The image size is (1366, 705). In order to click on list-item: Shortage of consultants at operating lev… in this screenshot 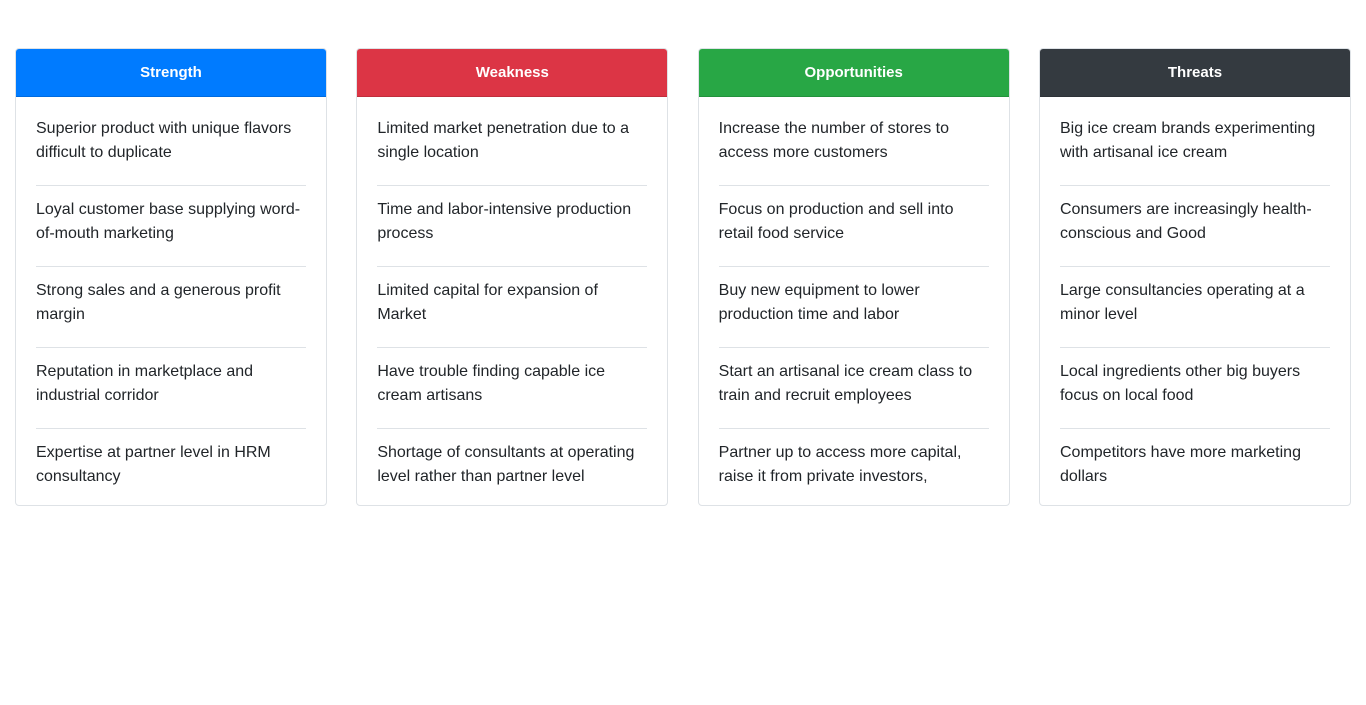, I will do `click(506, 464)`.